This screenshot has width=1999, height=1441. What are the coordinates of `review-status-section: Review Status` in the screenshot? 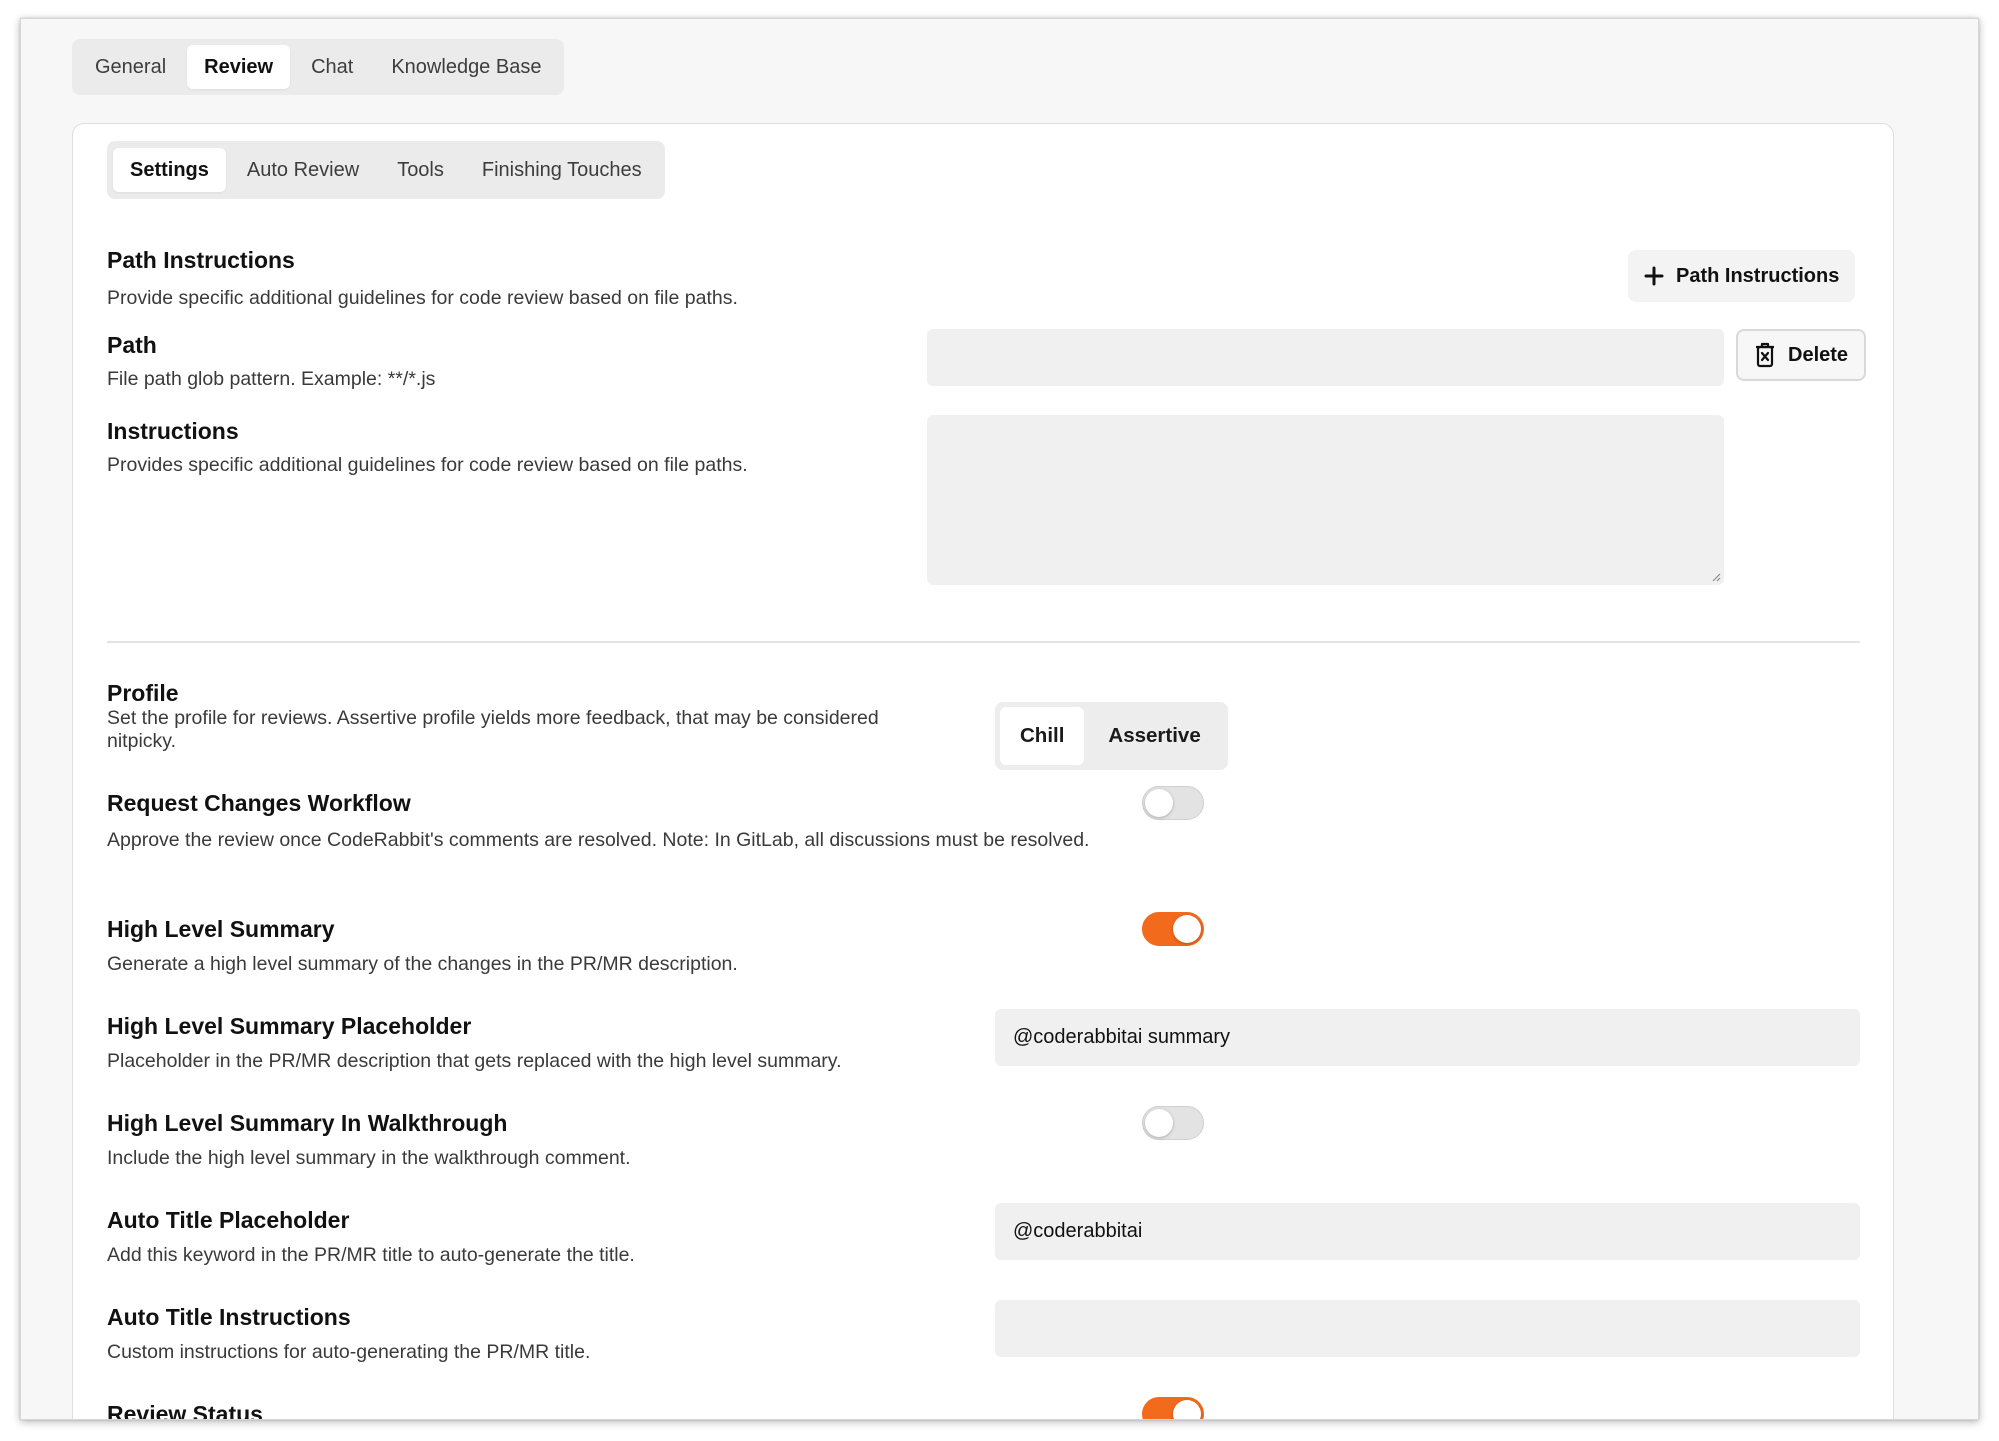 It's located at (185, 1410).